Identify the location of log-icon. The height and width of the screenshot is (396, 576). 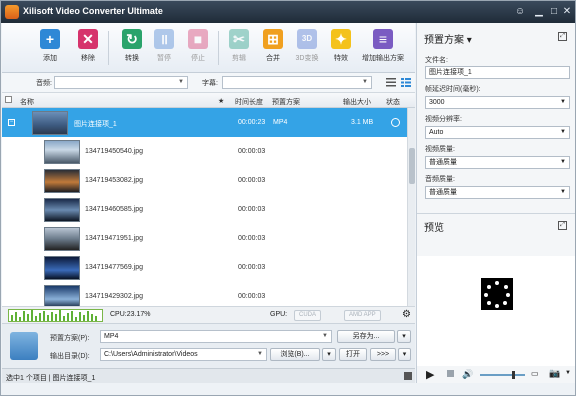
(408, 376).